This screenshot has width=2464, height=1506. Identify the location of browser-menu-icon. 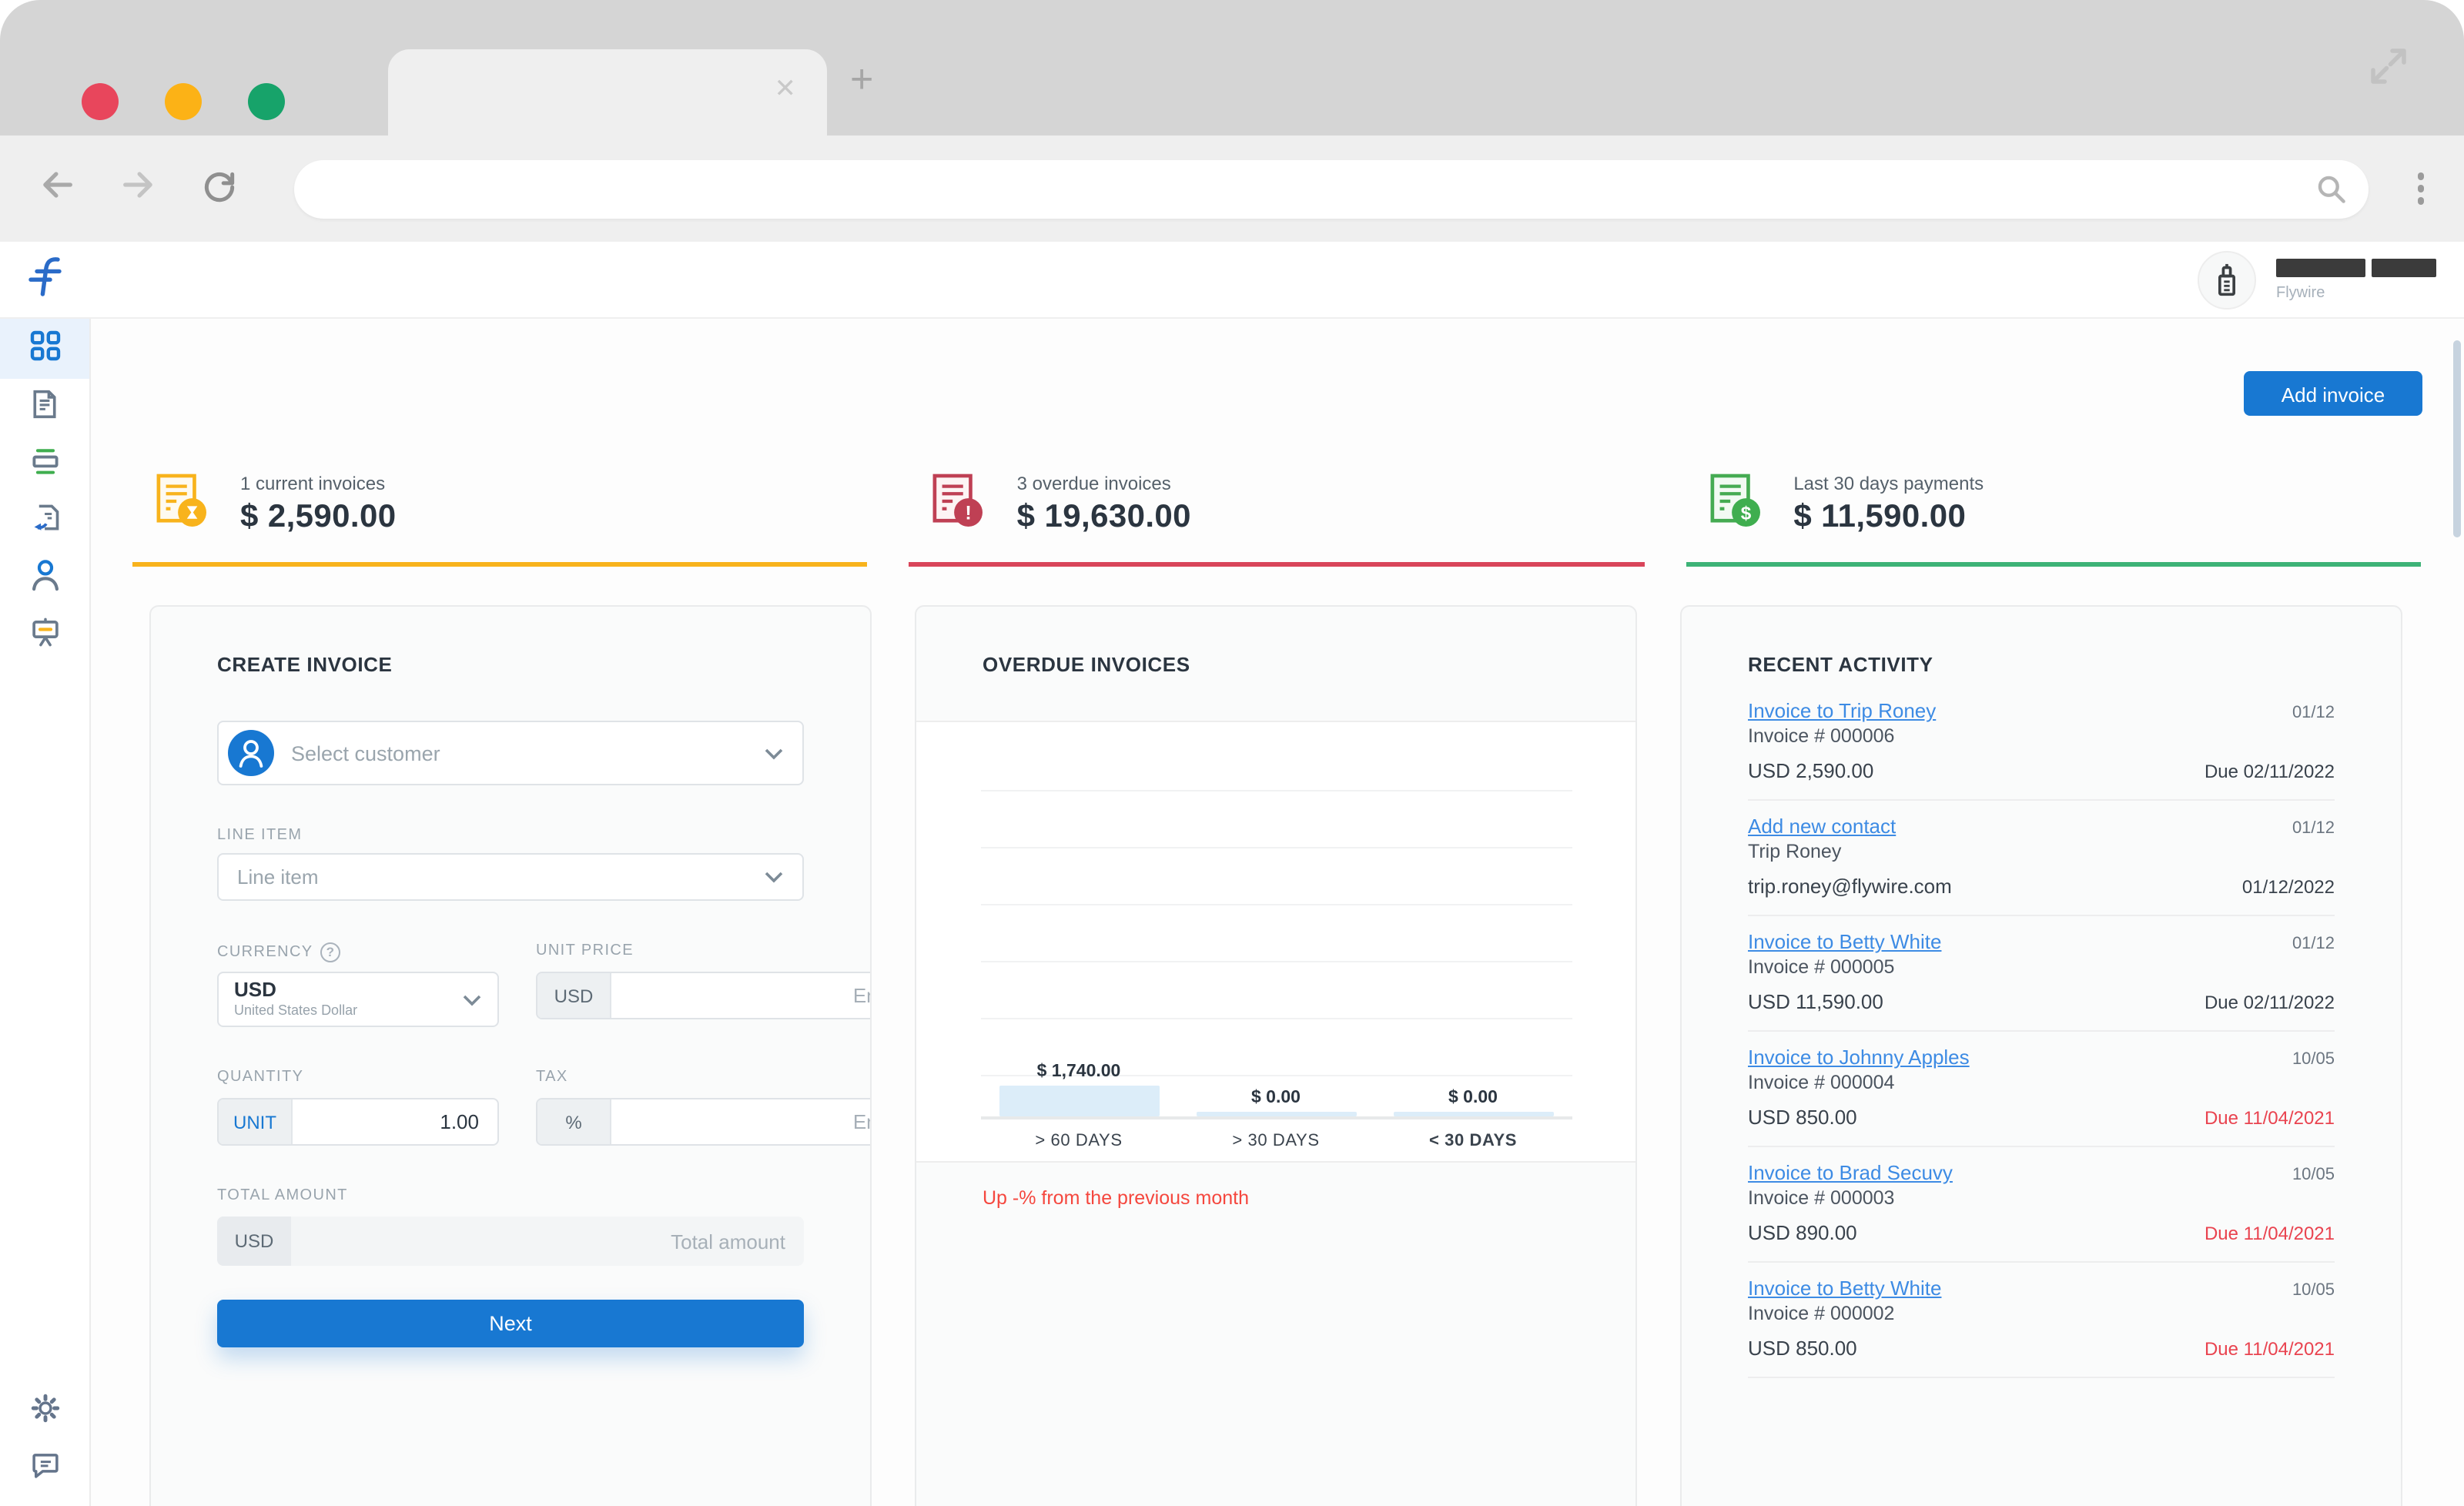
(2421, 188).